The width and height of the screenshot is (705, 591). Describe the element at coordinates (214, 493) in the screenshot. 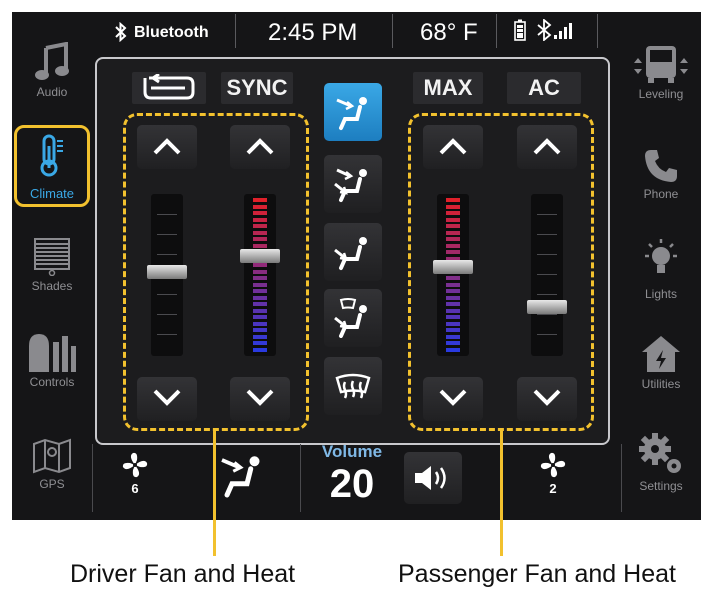

I see `driver-callout-line` at that location.